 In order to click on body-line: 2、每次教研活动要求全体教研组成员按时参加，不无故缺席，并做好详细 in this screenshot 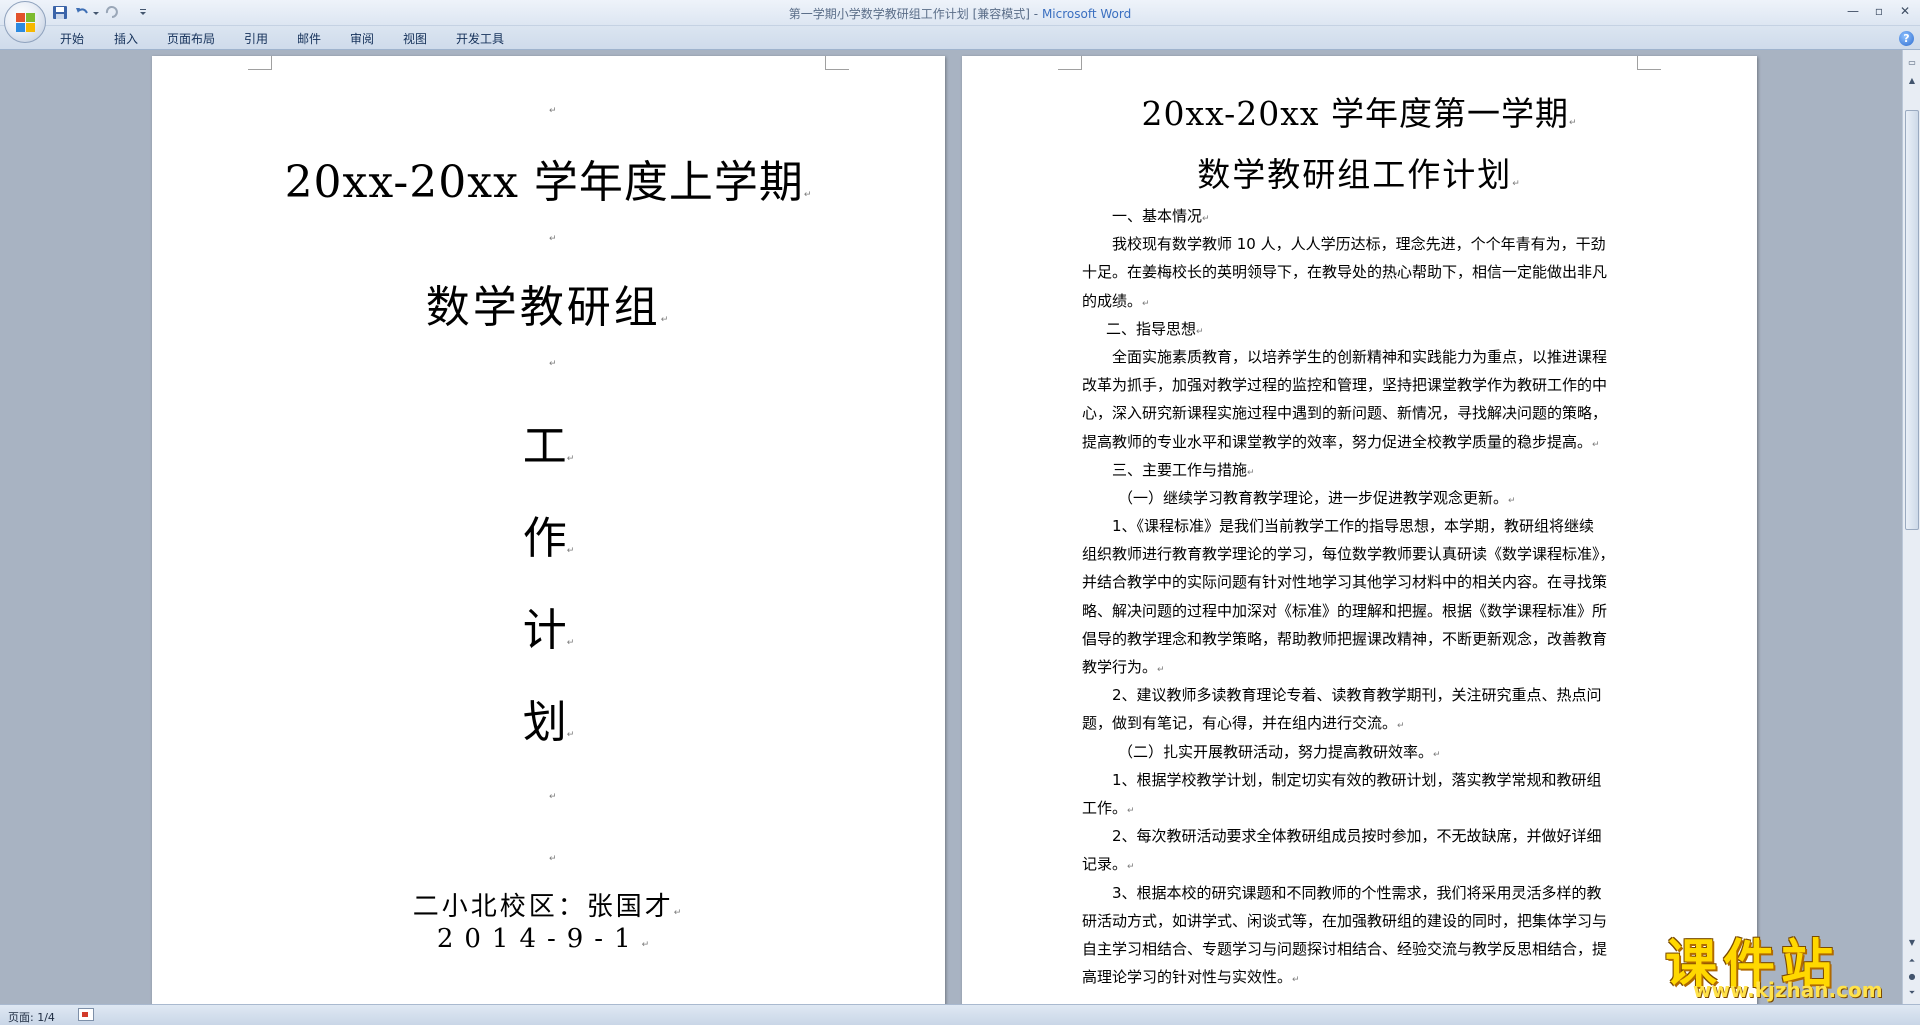, I will do `click(1359, 836)`.